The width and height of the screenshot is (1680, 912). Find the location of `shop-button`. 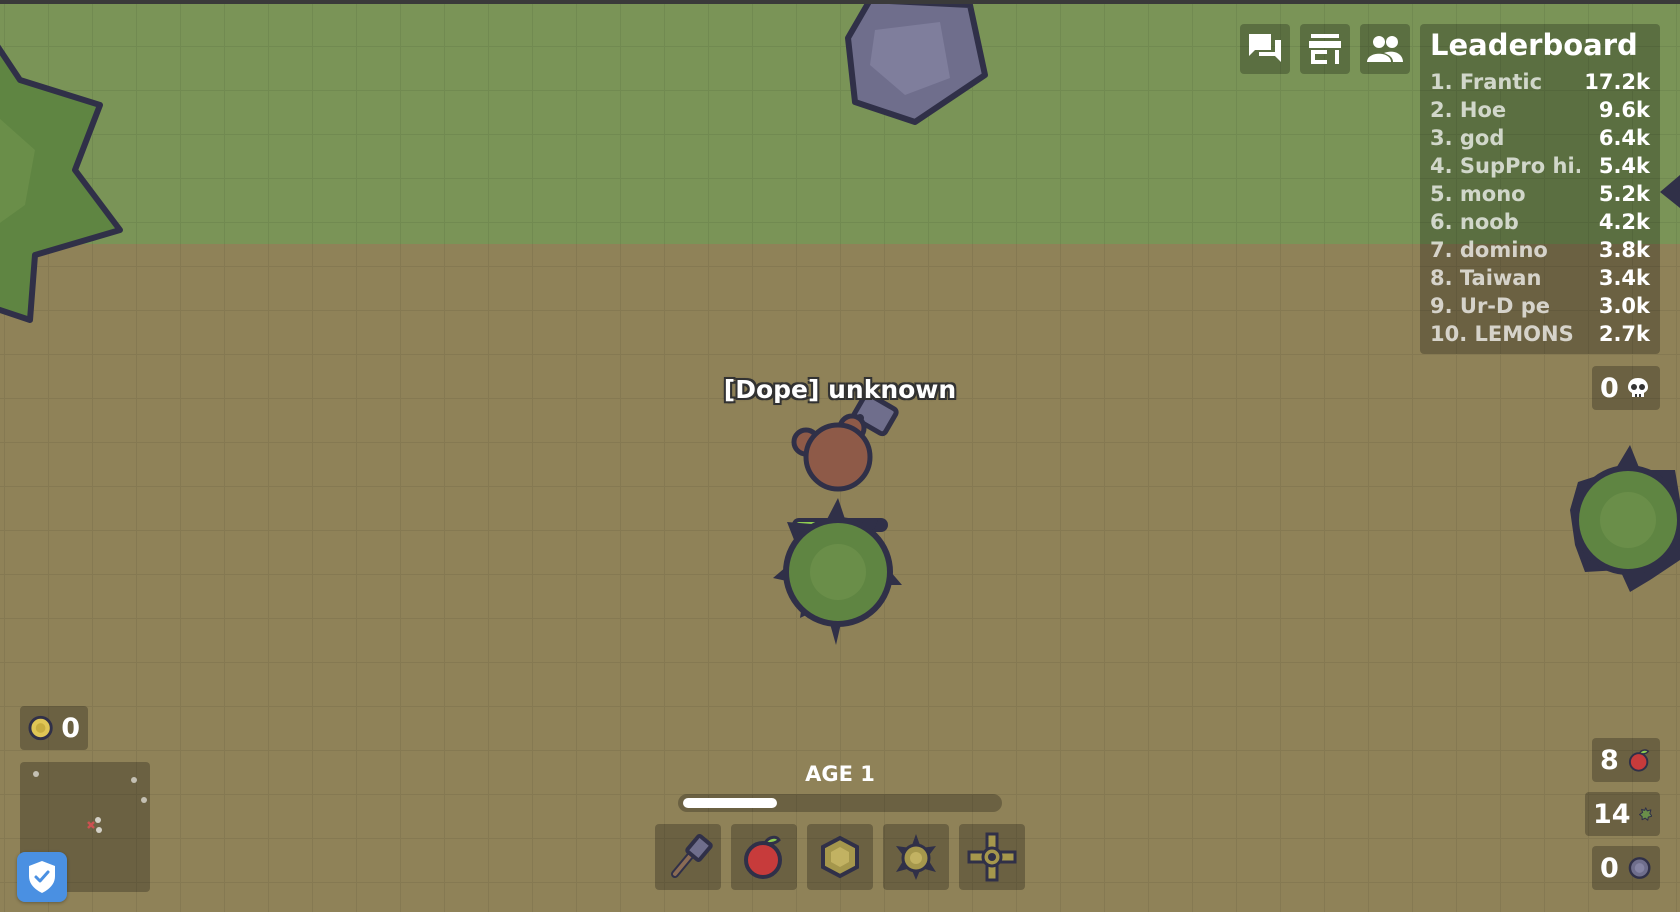

shop-button is located at coordinates (1325, 49).